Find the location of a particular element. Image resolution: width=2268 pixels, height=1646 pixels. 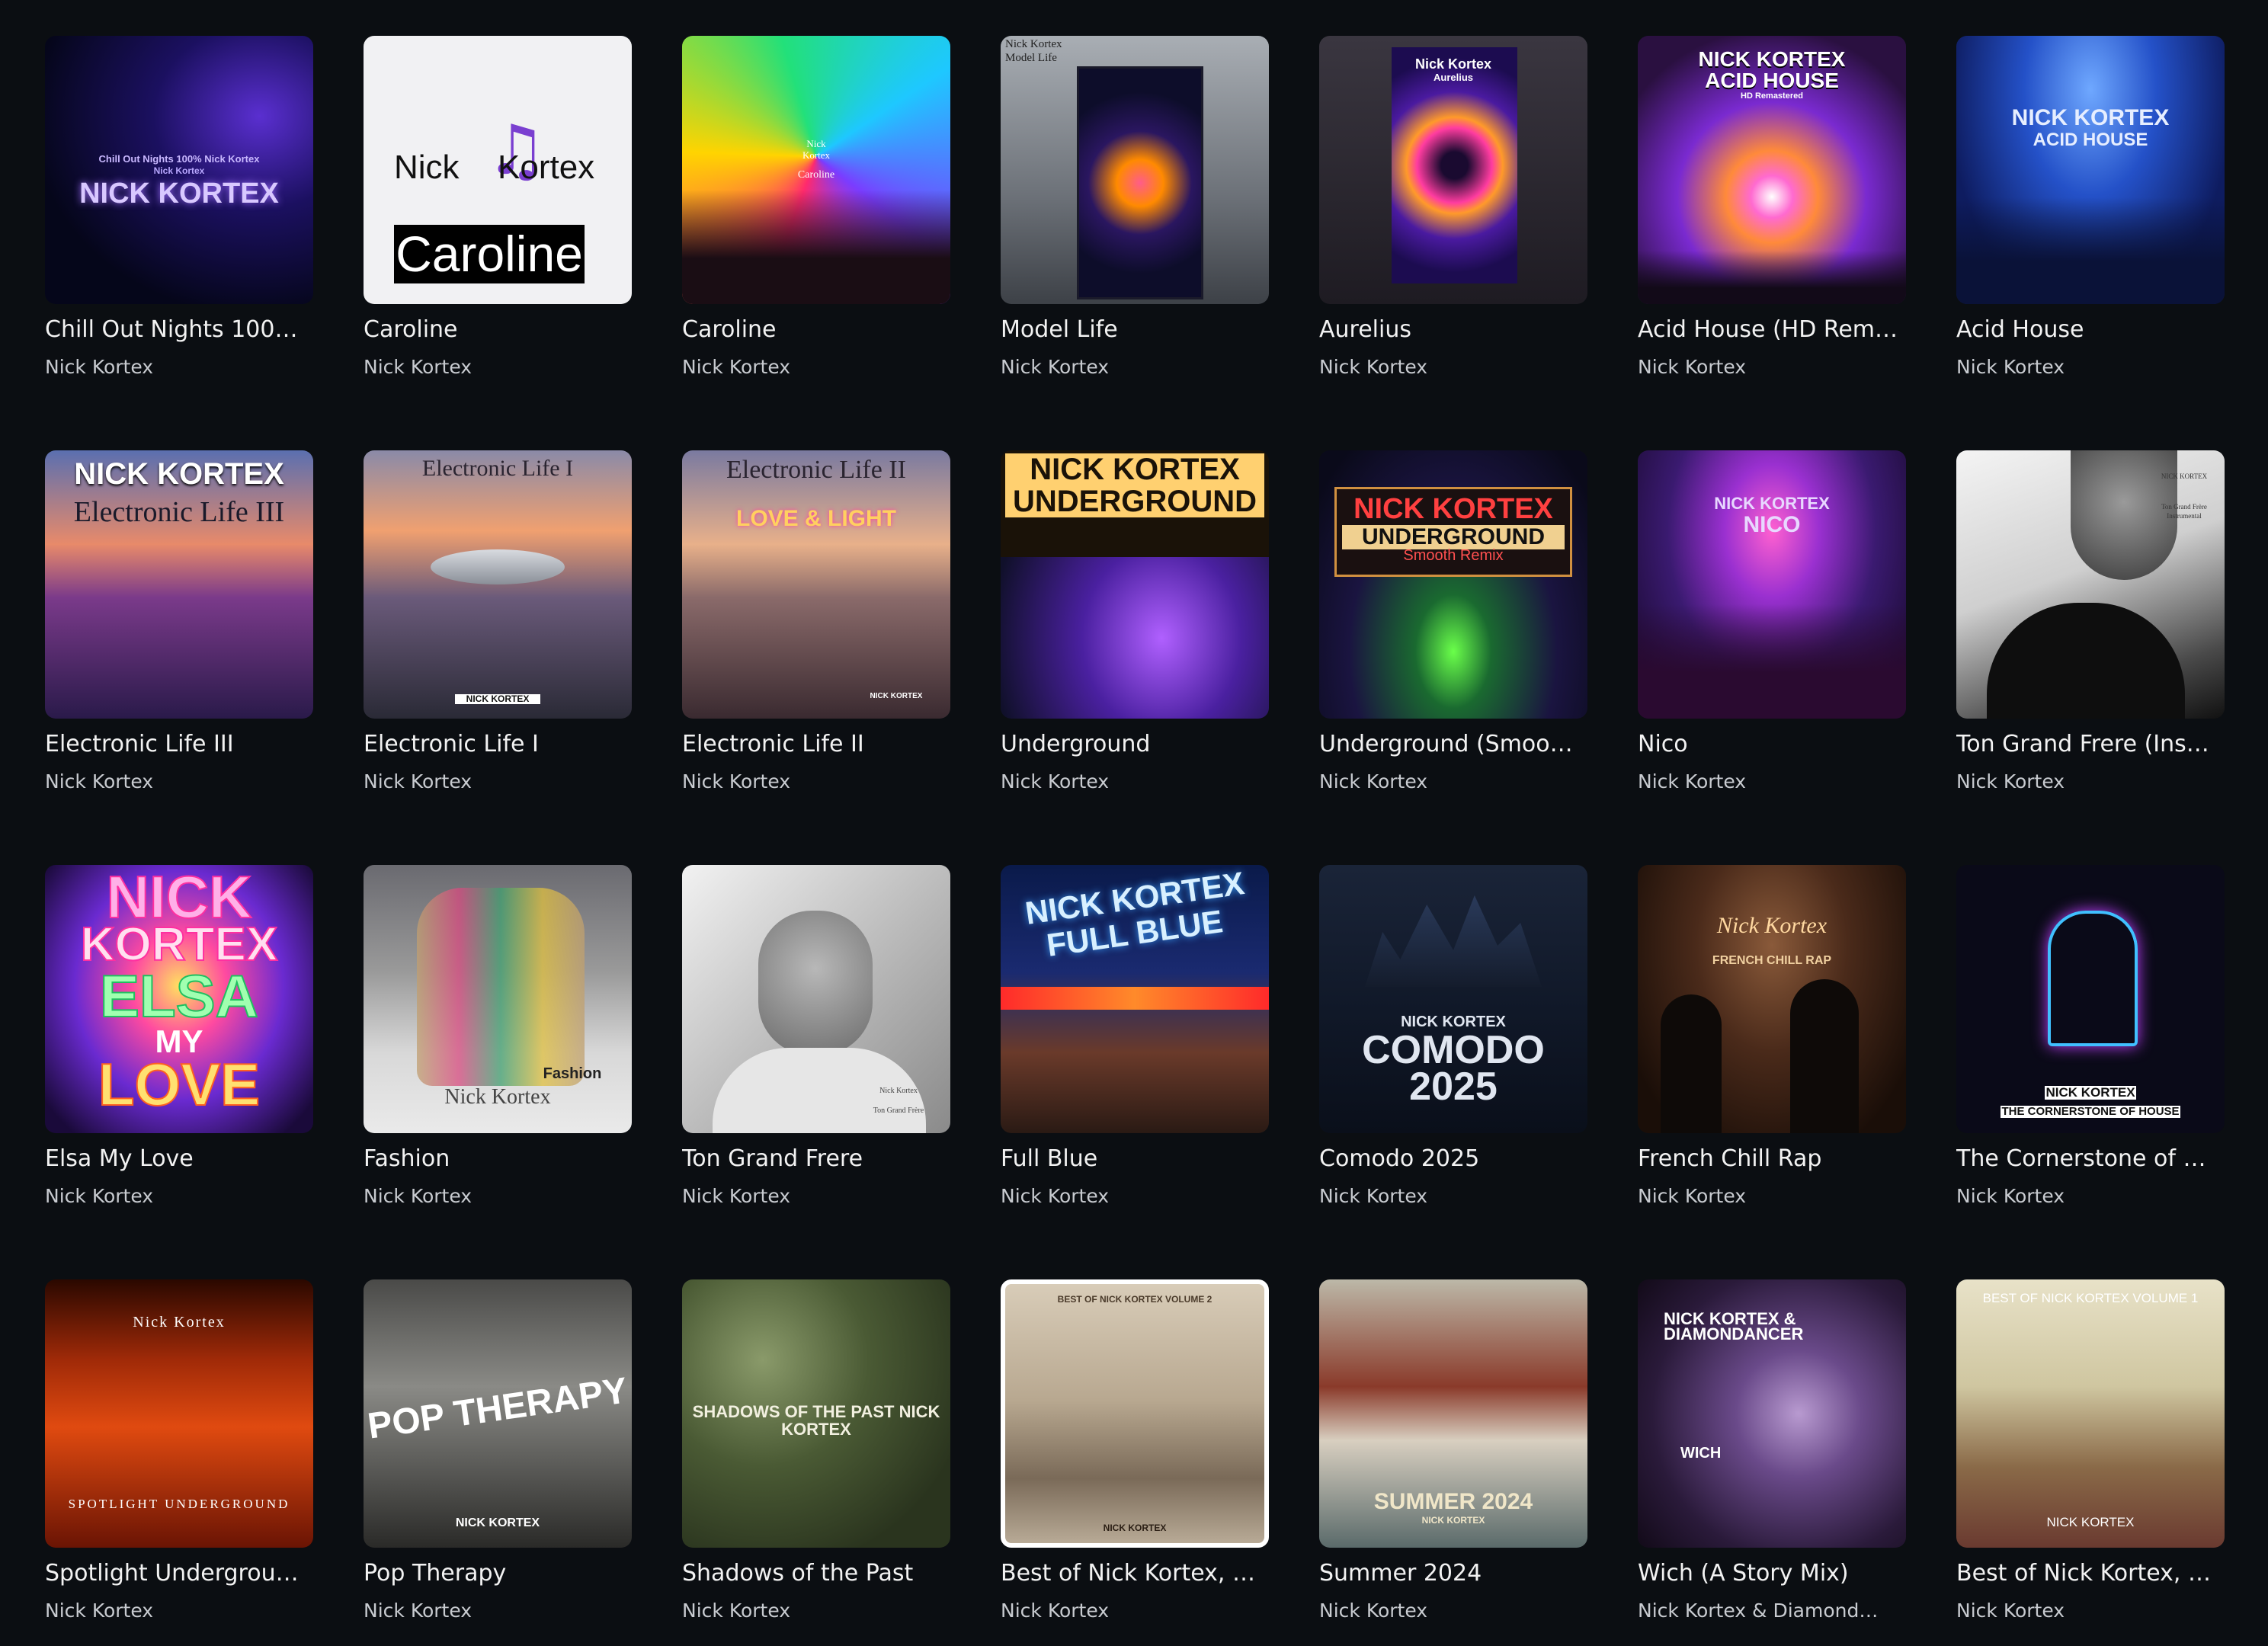

album-title: French Chill Rap is located at coordinates (1772, 1158).